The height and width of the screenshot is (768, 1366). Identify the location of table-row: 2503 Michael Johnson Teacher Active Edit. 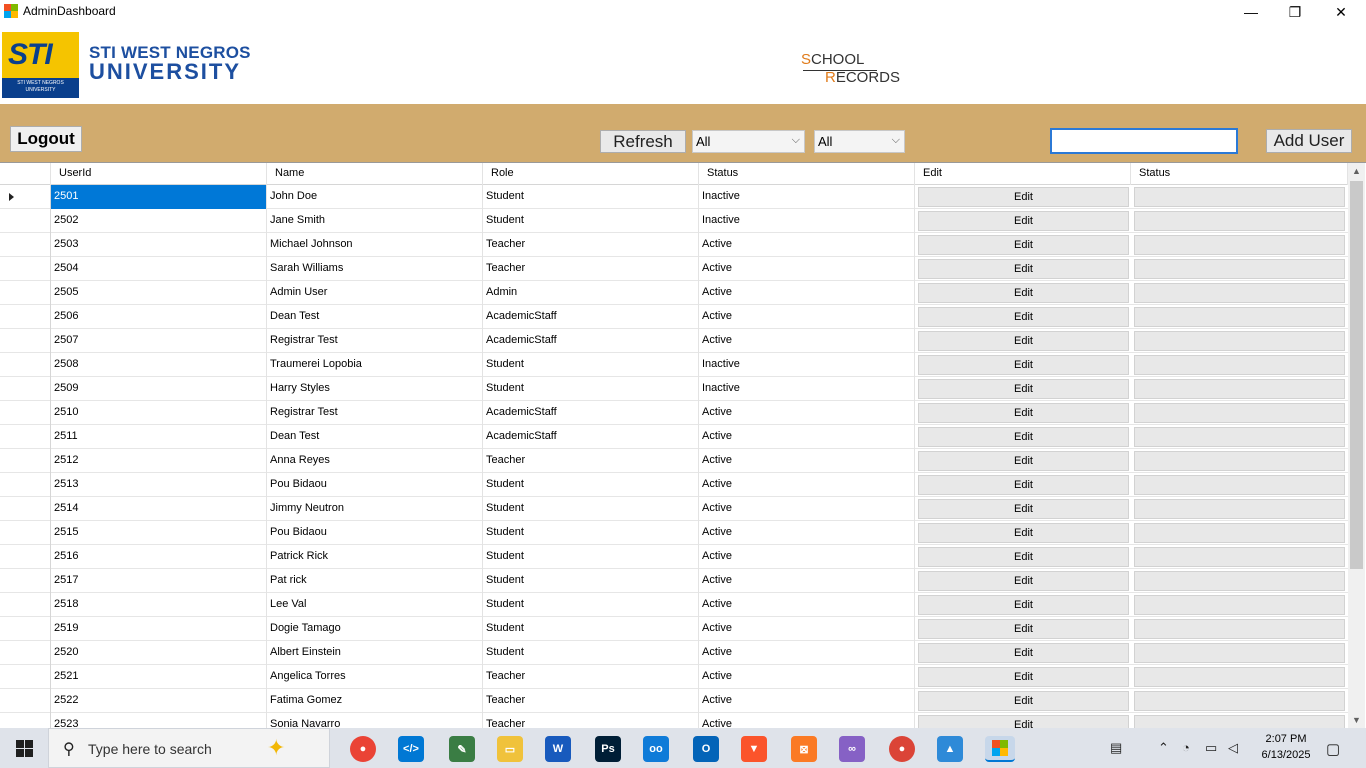
(674, 245).